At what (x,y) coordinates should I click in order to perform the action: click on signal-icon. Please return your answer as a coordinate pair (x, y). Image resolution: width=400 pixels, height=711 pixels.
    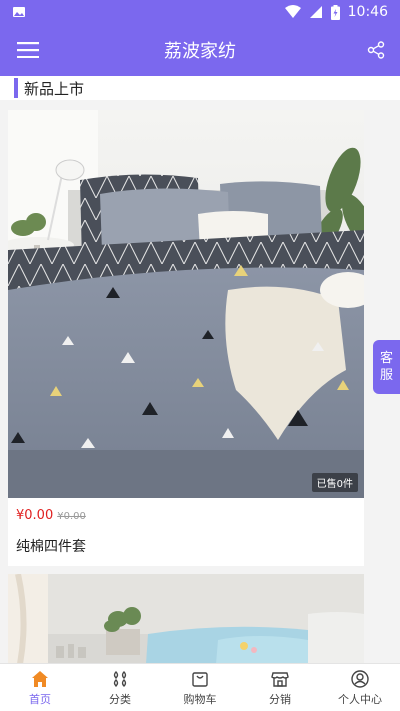
    Looking at the image, I should click on (315, 12).